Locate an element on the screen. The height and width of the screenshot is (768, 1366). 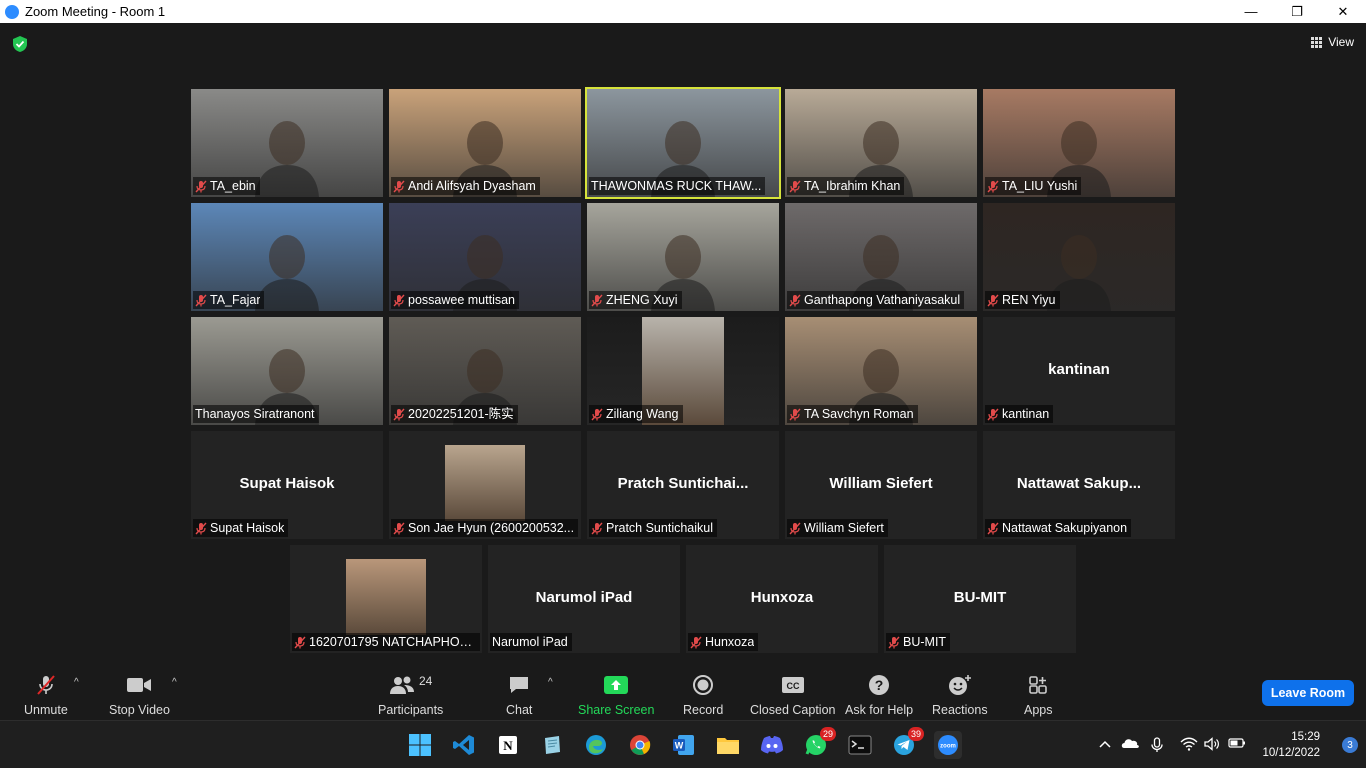
title-bar: Zoom Meeting - Room 1 — ❐ ✕ is located at coordinates (683, 11).